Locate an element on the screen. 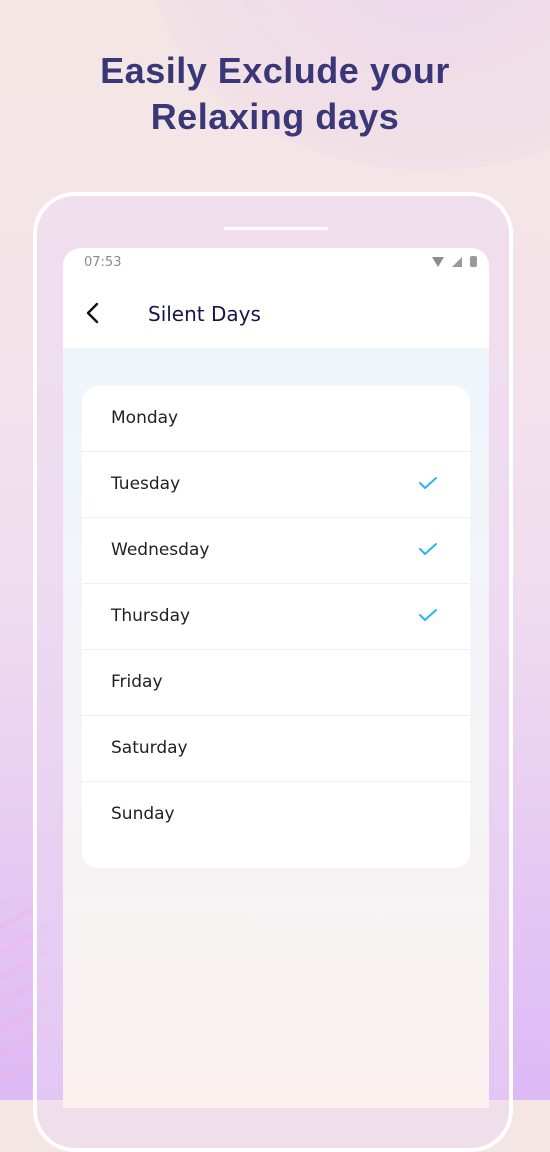  battery-icon is located at coordinates (473, 261).